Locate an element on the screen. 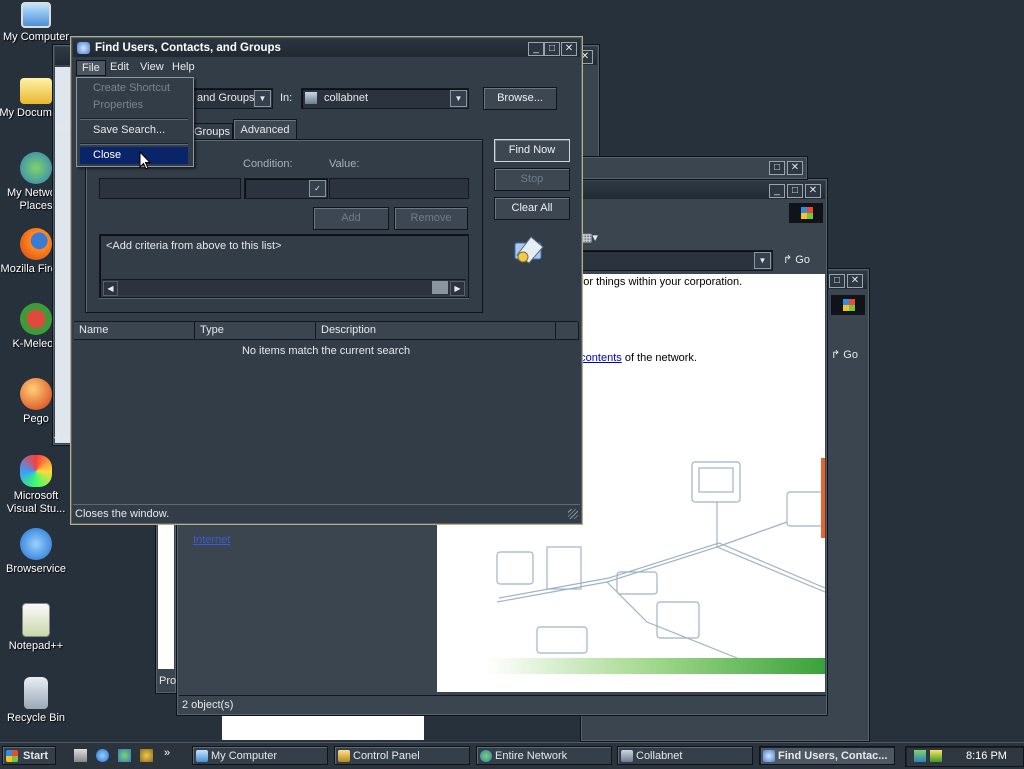 The height and width of the screenshot is (769, 1024). toolbar-fragment: Ac is located at coordinates (64, 129).